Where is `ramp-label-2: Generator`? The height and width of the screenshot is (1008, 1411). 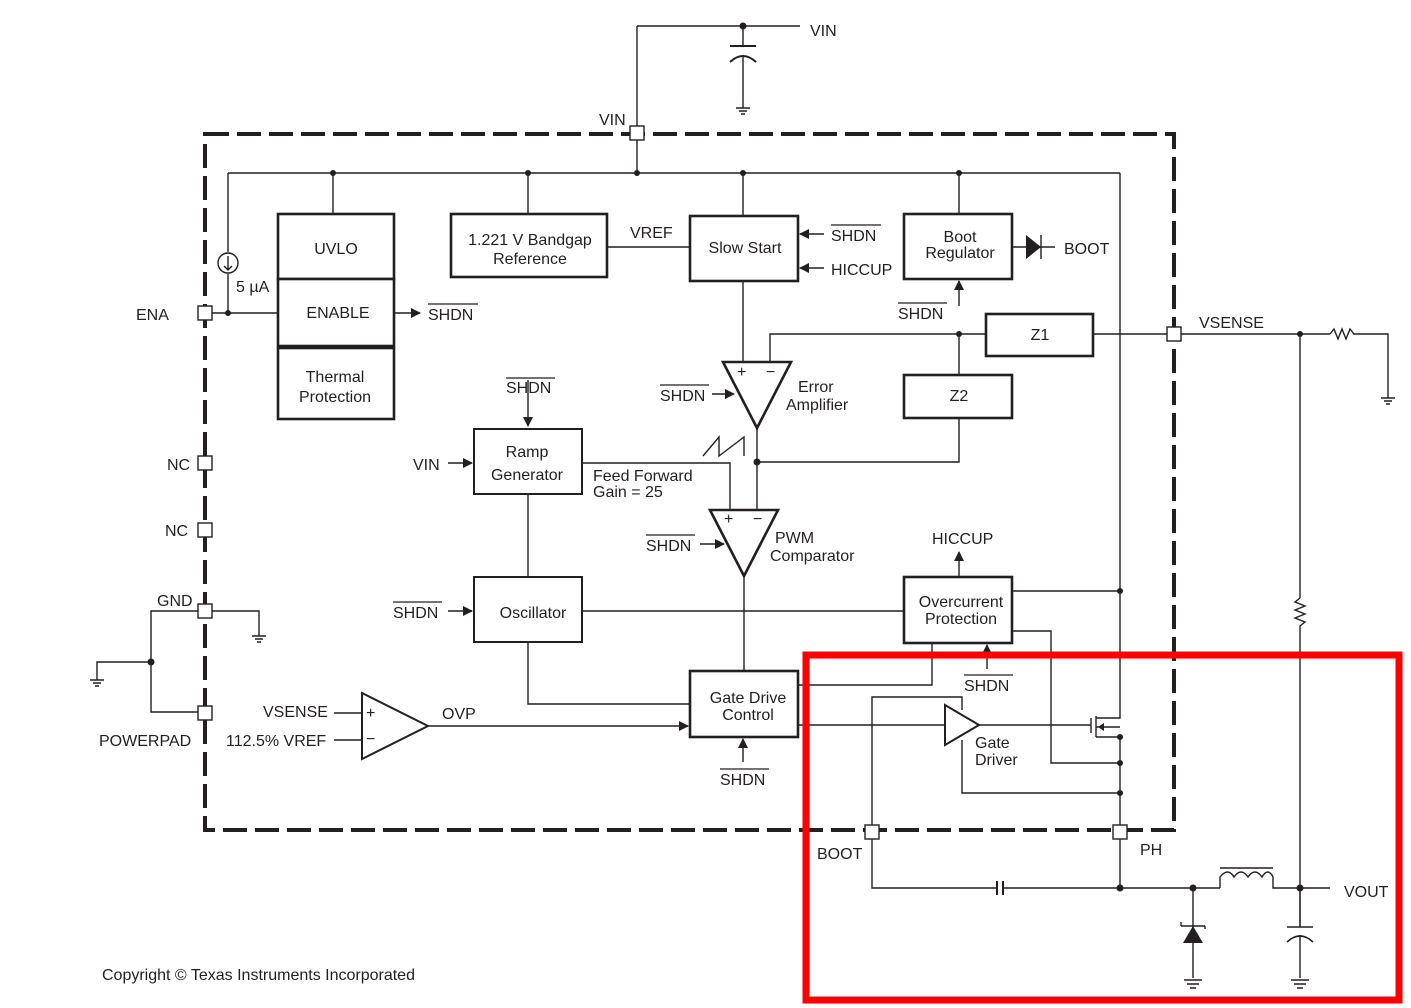
ramp-label-2: Generator is located at coordinates (527, 475).